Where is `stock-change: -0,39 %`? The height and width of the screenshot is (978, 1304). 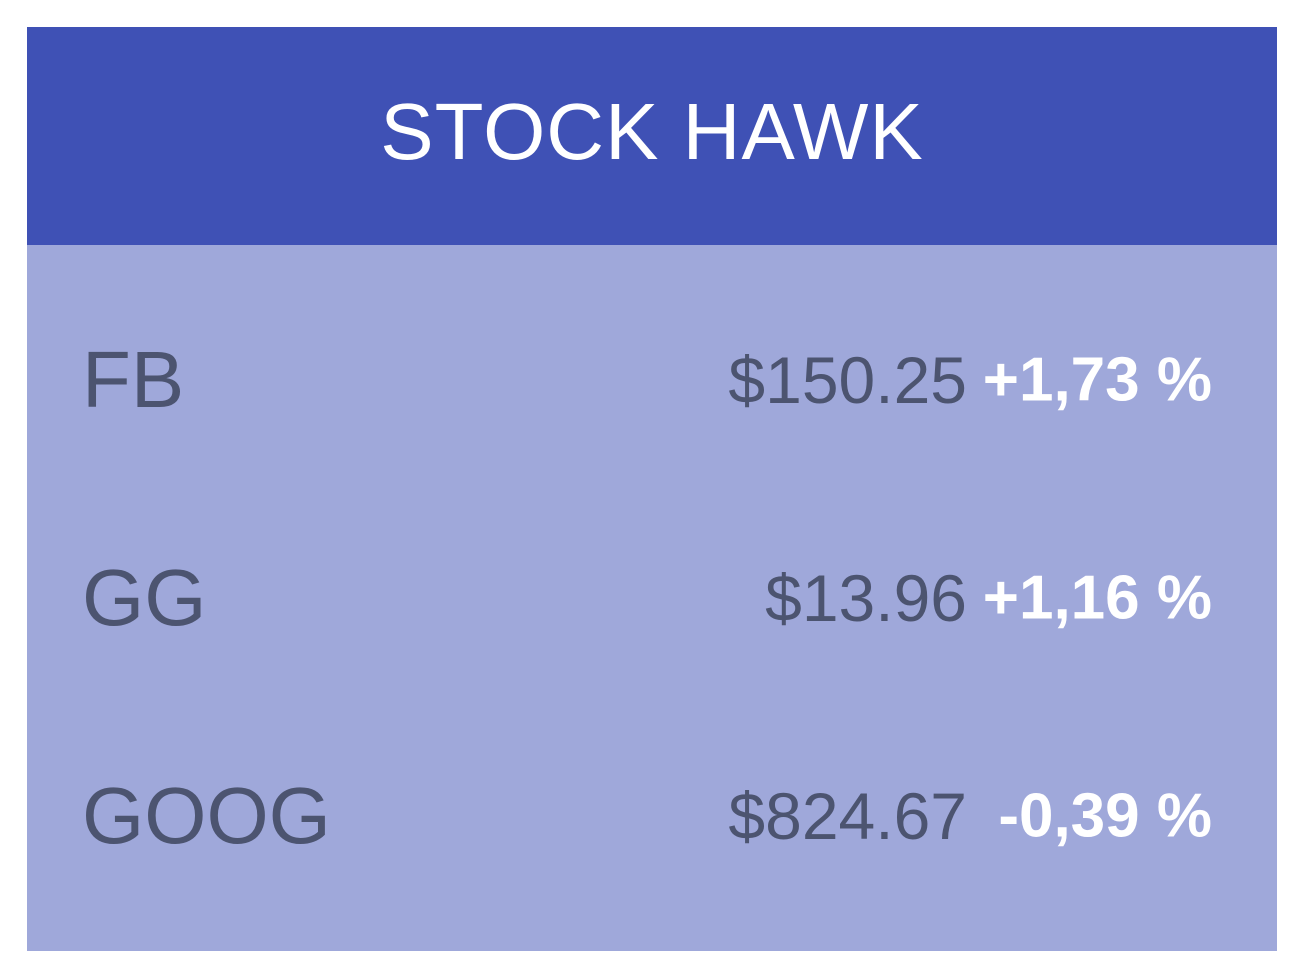 stock-change: -0,39 % is located at coordinates (1105, 816).